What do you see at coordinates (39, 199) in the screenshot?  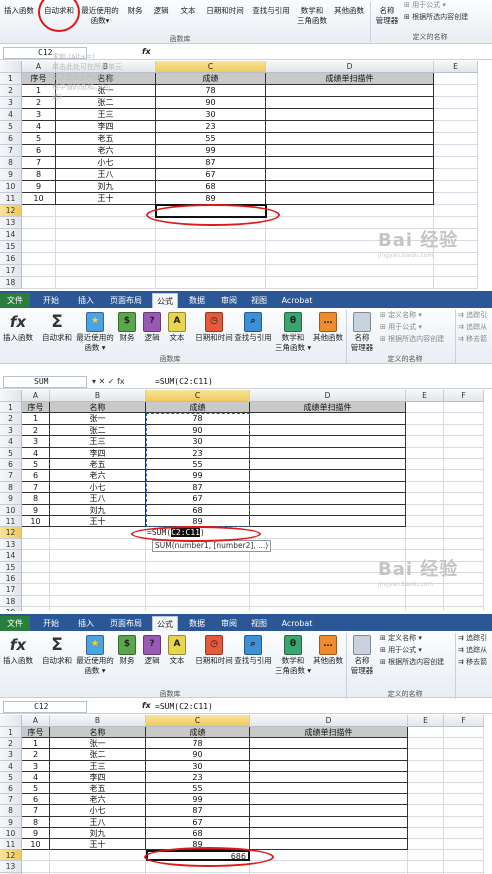 I see `data-cell: 10` at bounding box center [39, 199].